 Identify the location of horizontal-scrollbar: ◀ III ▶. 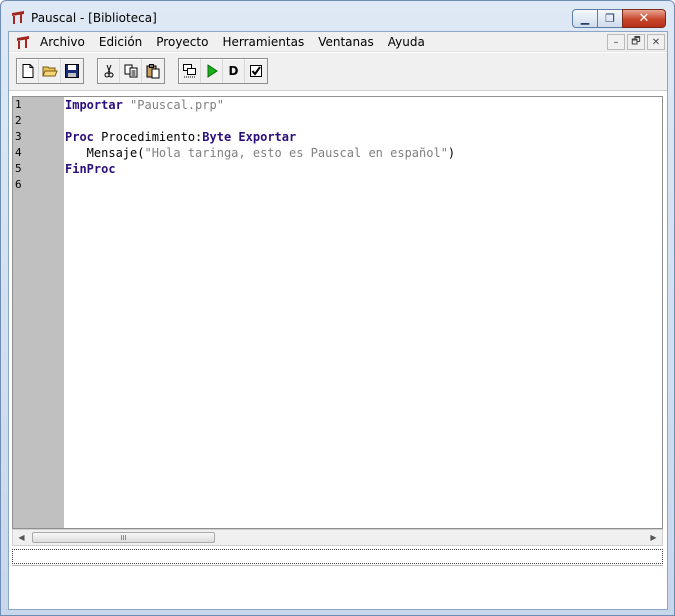
(337, 537).